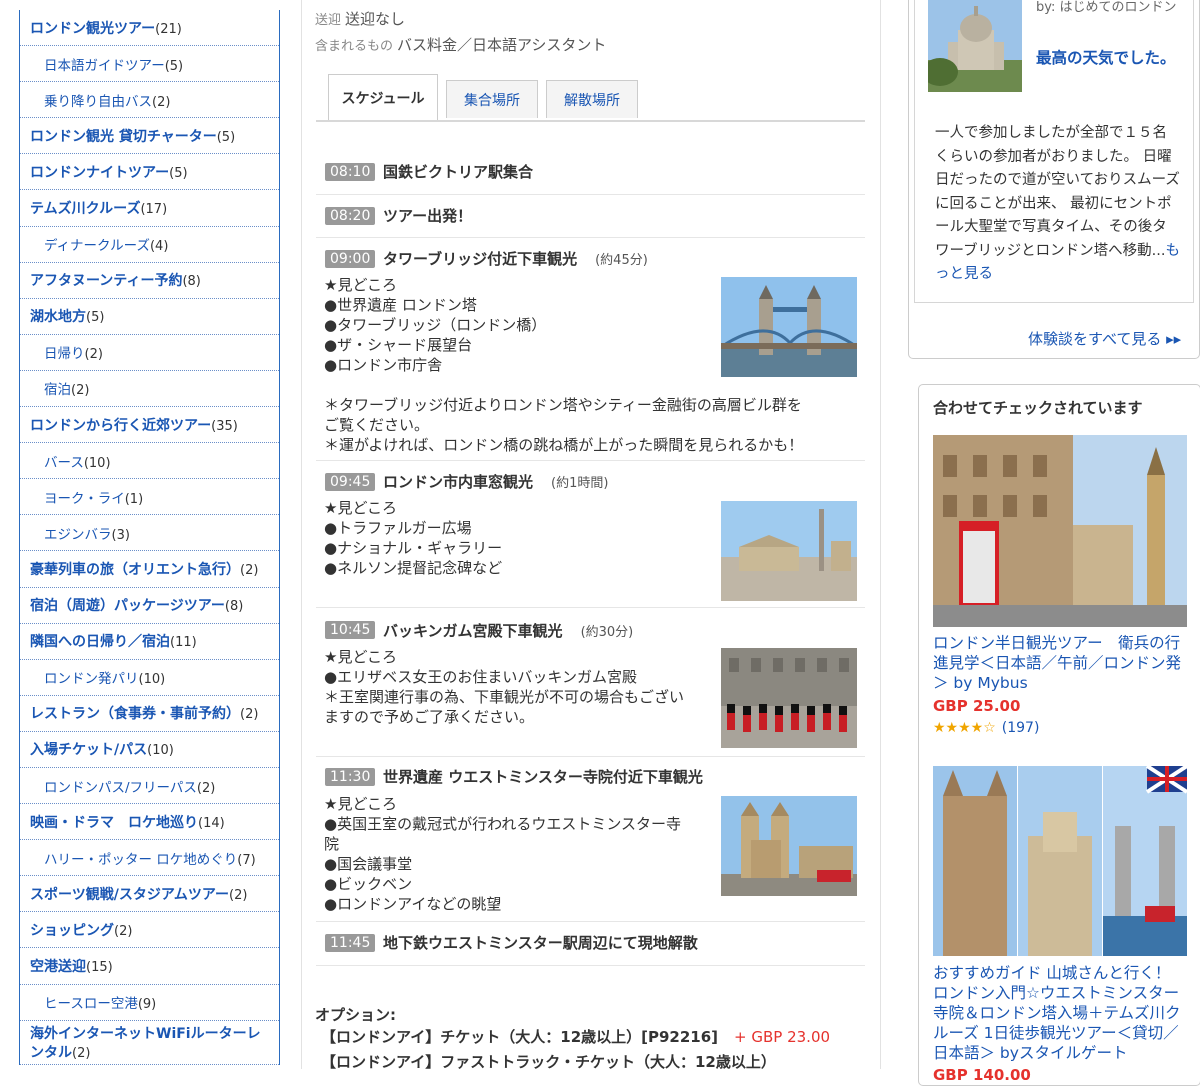  I want to click on st-pauls-thumbnail, so click(975, 46).